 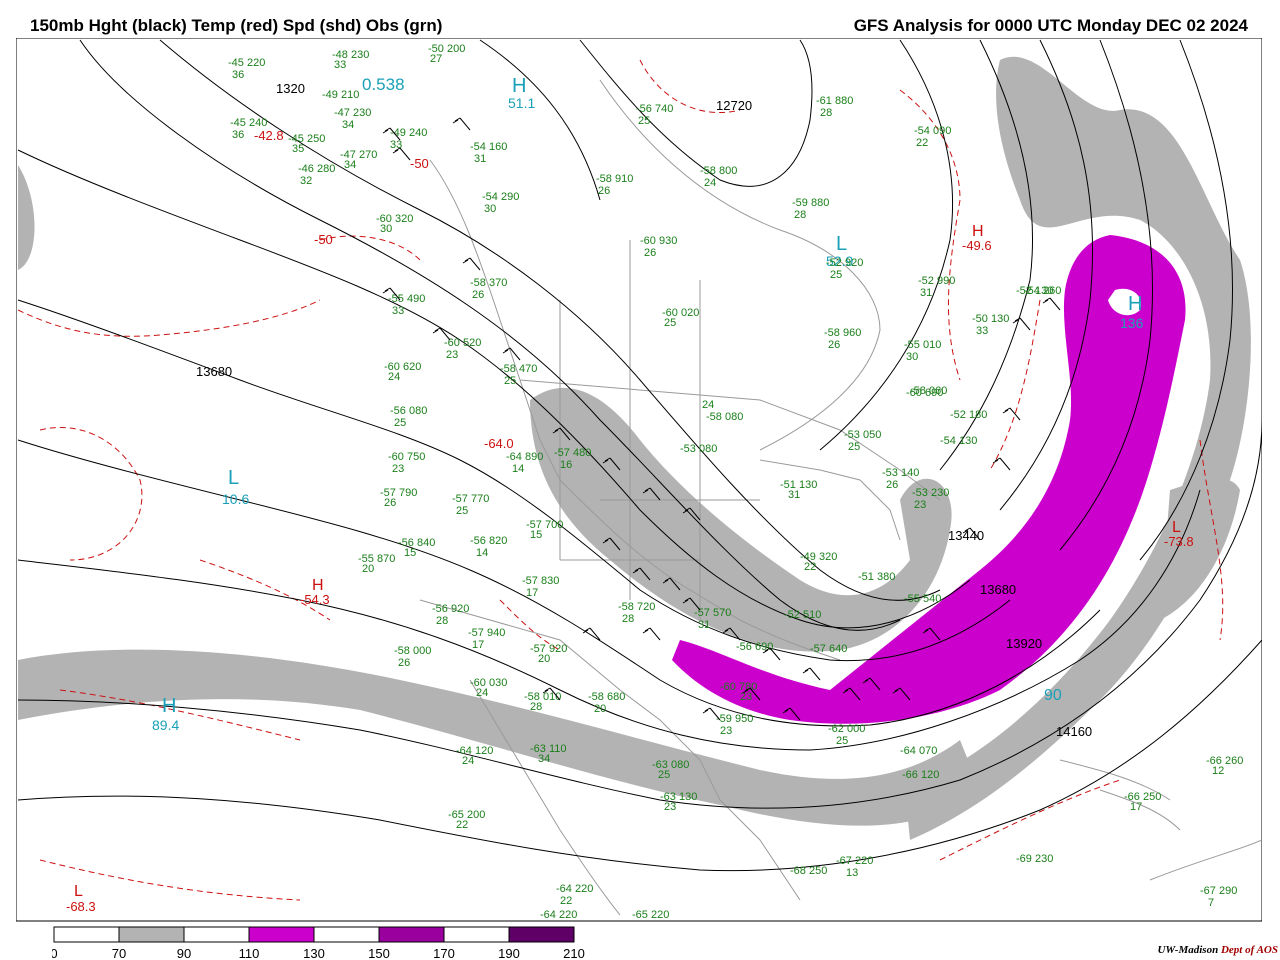 What do you see at coordinates (734, 719) in the screenshot?
I see `station-obs-value: -59 950` at bounding box center [734, 719].